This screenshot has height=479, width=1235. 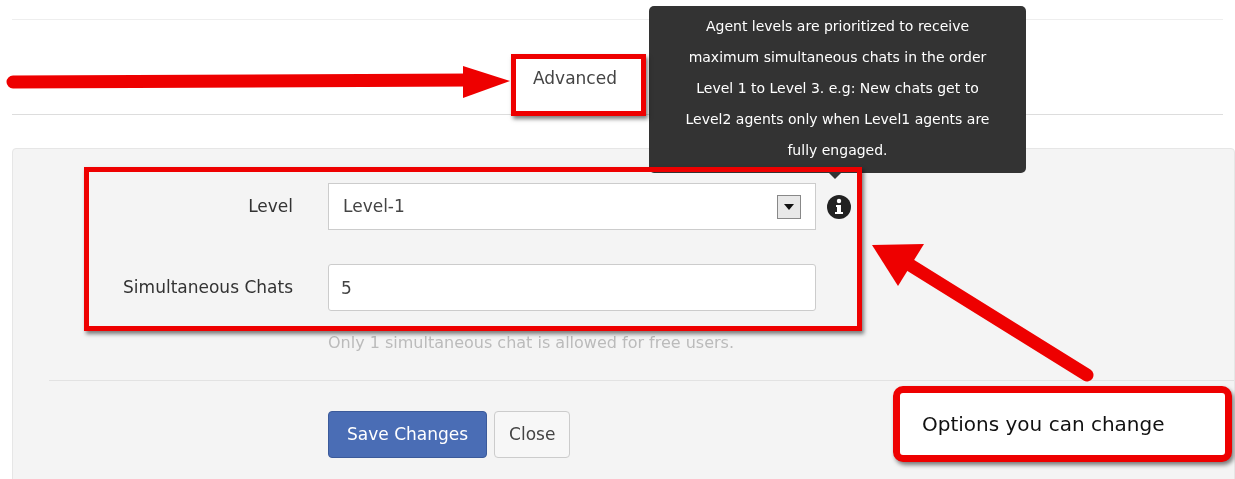 I want to click on tooltip-pointer, so click(x=835, y=176).